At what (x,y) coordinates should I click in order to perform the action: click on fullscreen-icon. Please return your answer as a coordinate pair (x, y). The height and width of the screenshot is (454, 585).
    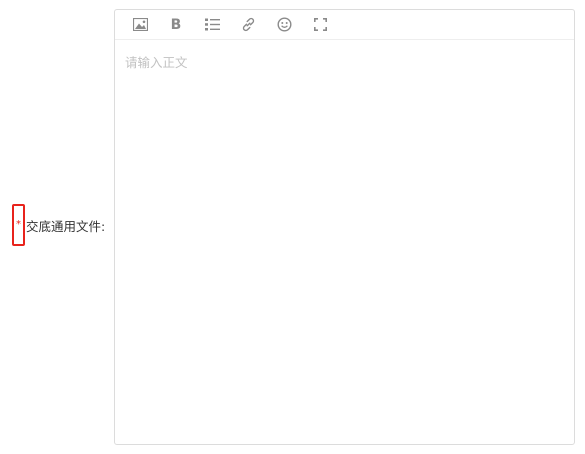
    Looking at the image, I should click on (320, 25).